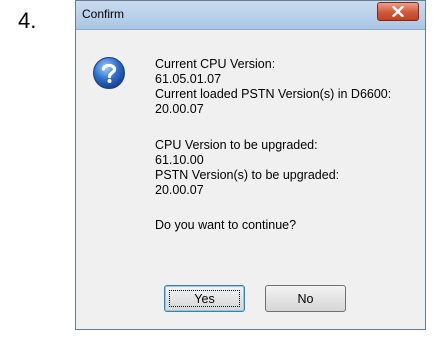 The width and height of the screenshot is (433, 337). I want to click on pstn-upgrade-value: 20.00.07, so click(179, 190).